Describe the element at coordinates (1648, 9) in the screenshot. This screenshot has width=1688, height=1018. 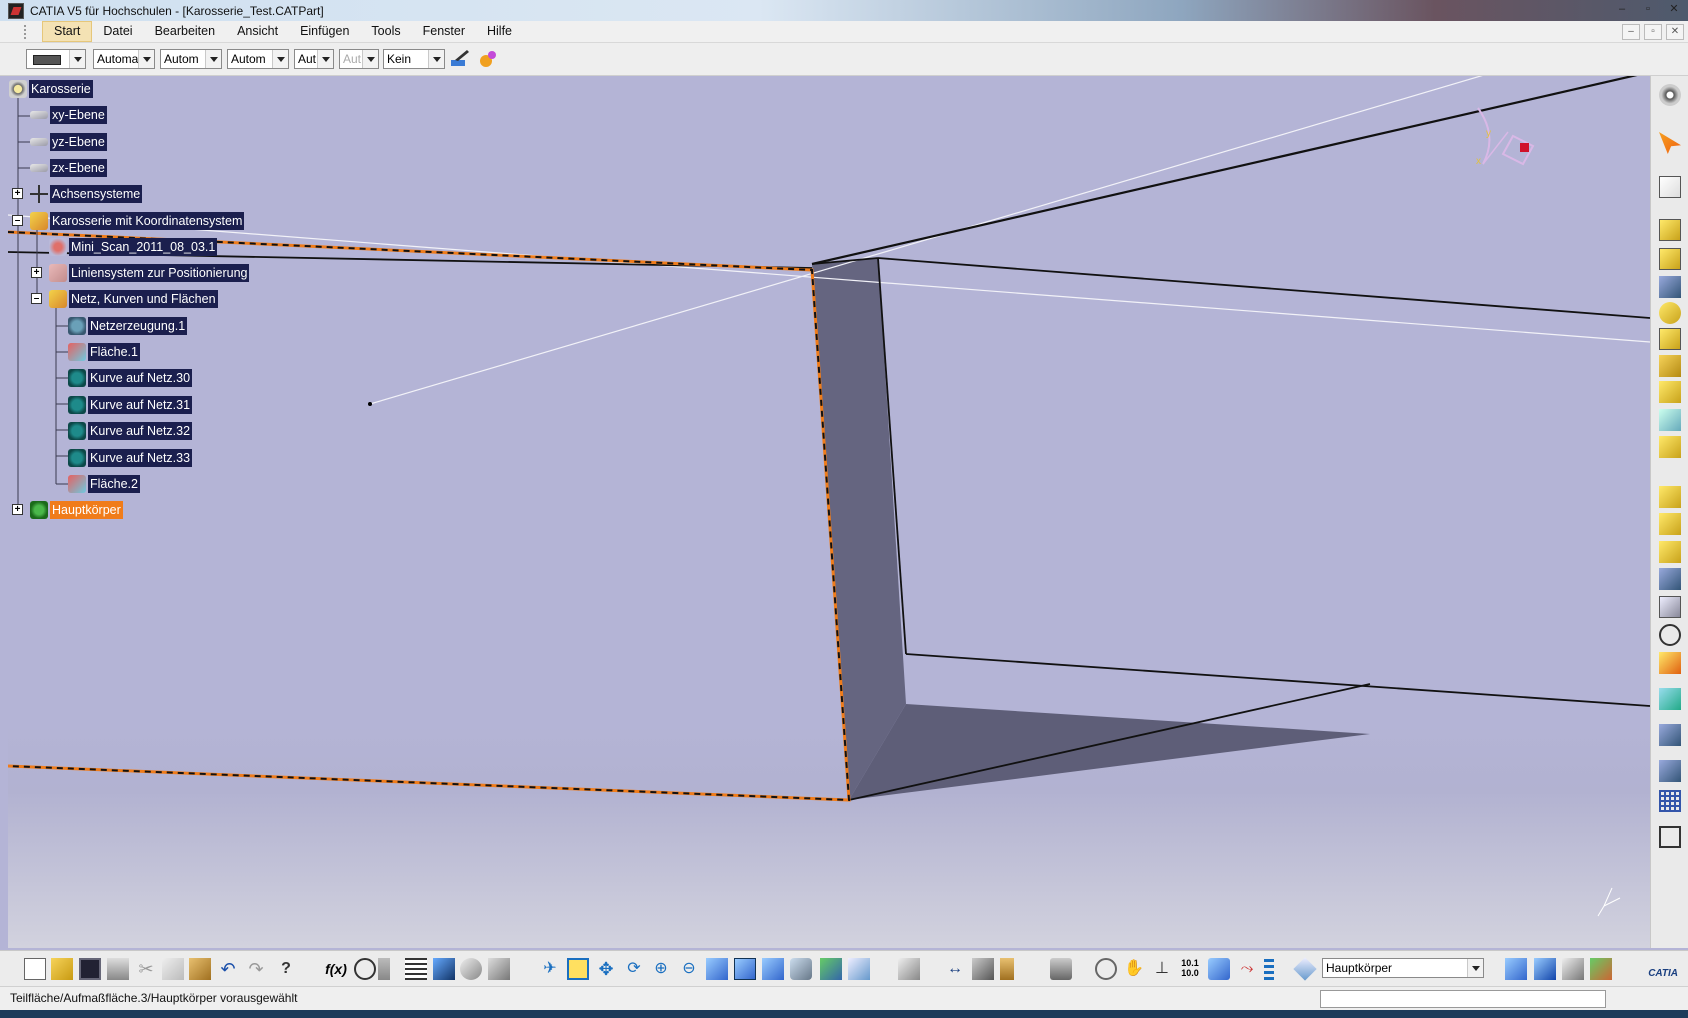
I see `maximize-button: ▫` at that location.